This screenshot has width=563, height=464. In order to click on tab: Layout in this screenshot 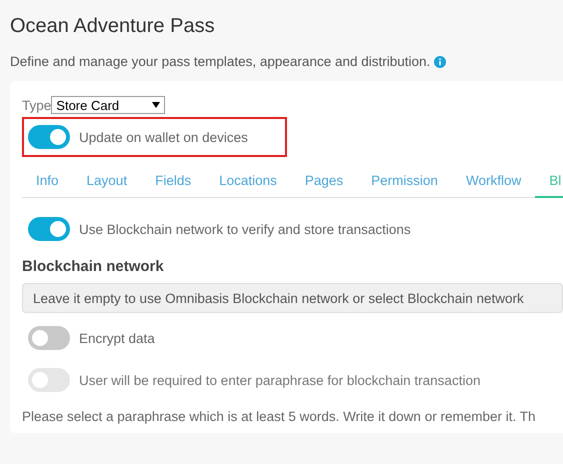, I will do `click(107, 182)`.